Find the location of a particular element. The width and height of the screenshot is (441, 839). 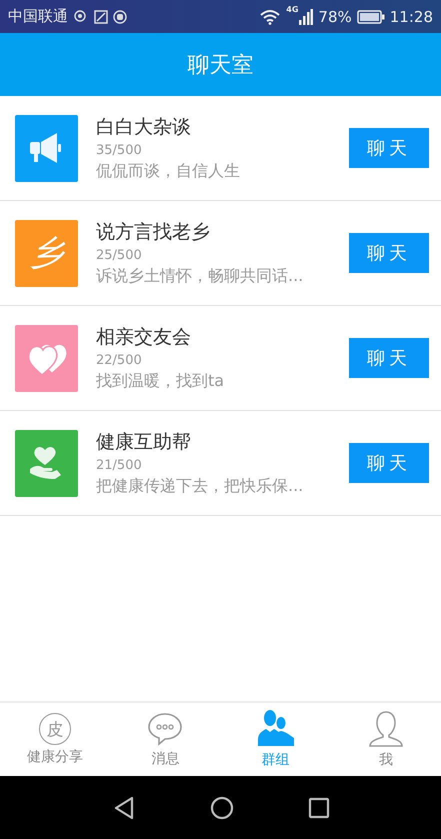

member-count: 25/500 is located at coordinates (119, 255).